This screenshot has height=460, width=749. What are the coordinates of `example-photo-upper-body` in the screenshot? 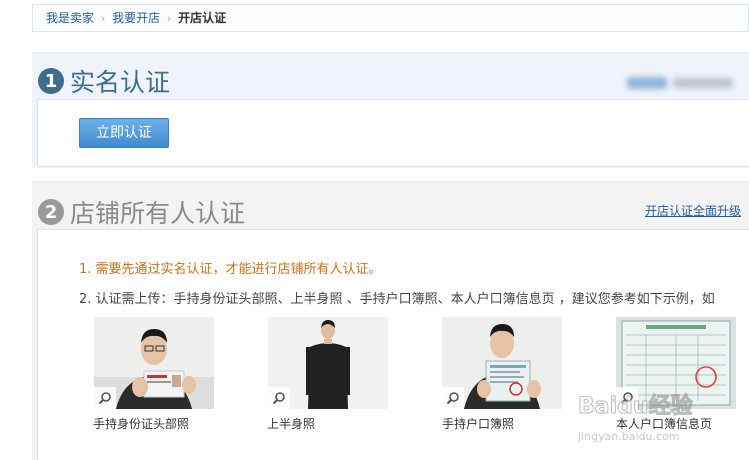 It's located at (328, 363).